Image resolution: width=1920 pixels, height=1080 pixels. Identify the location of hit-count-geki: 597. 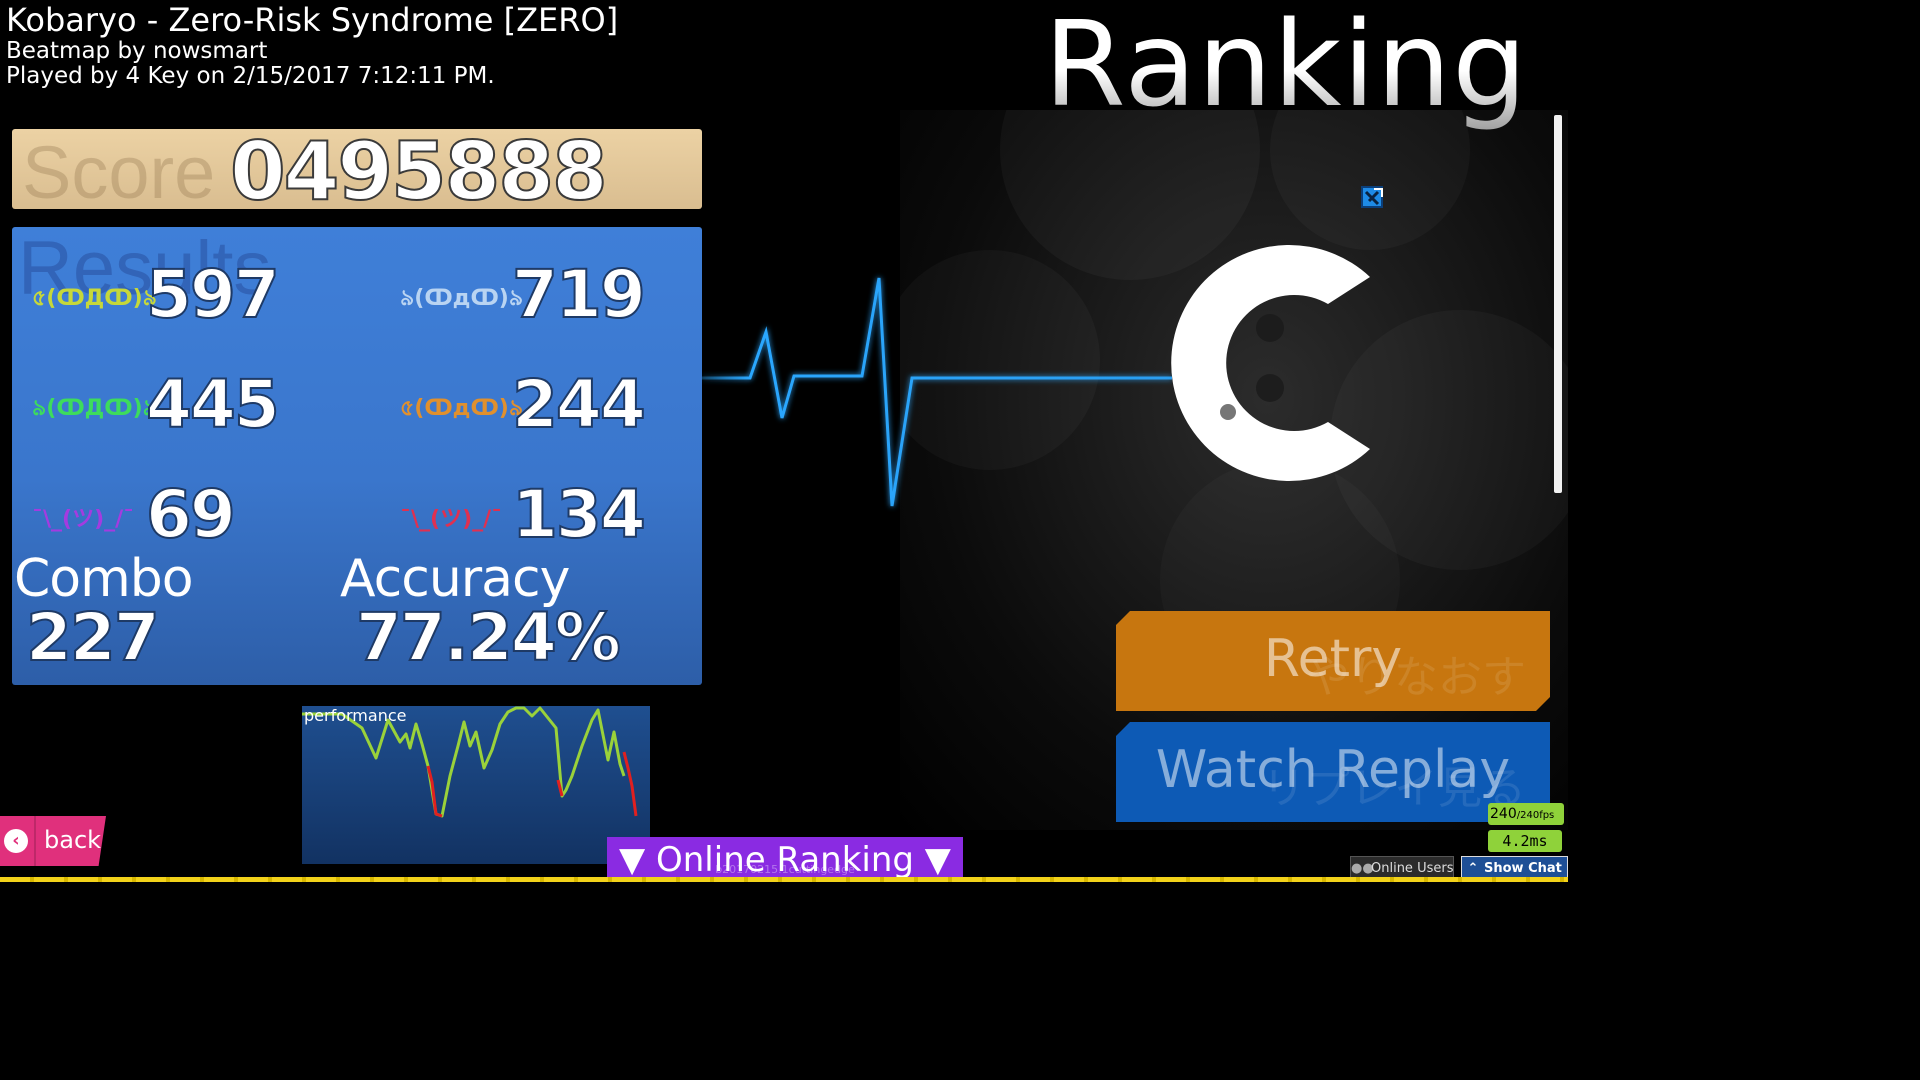
(213, 294).